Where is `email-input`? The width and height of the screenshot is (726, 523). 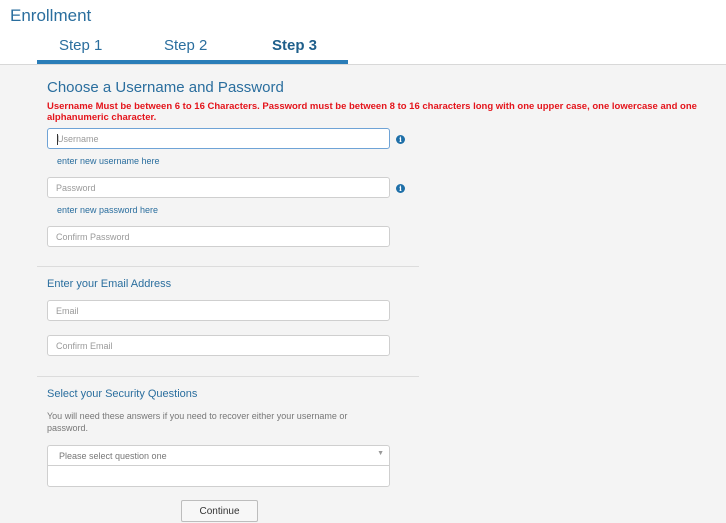 email-input is located at coordinates (218, 311).